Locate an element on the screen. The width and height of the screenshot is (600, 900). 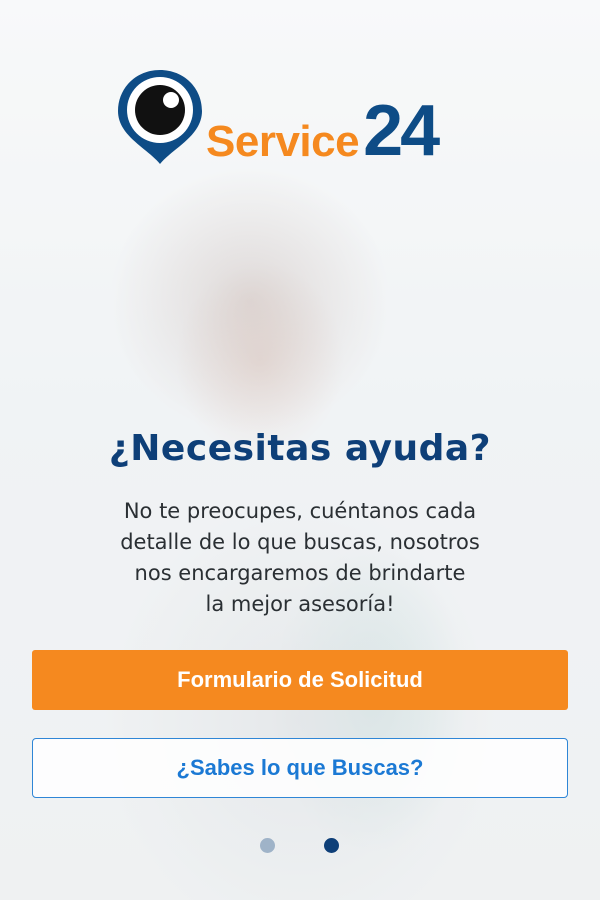
description-line: detalle de lo que buscas, nosotros is located at coordinates (300, 542).